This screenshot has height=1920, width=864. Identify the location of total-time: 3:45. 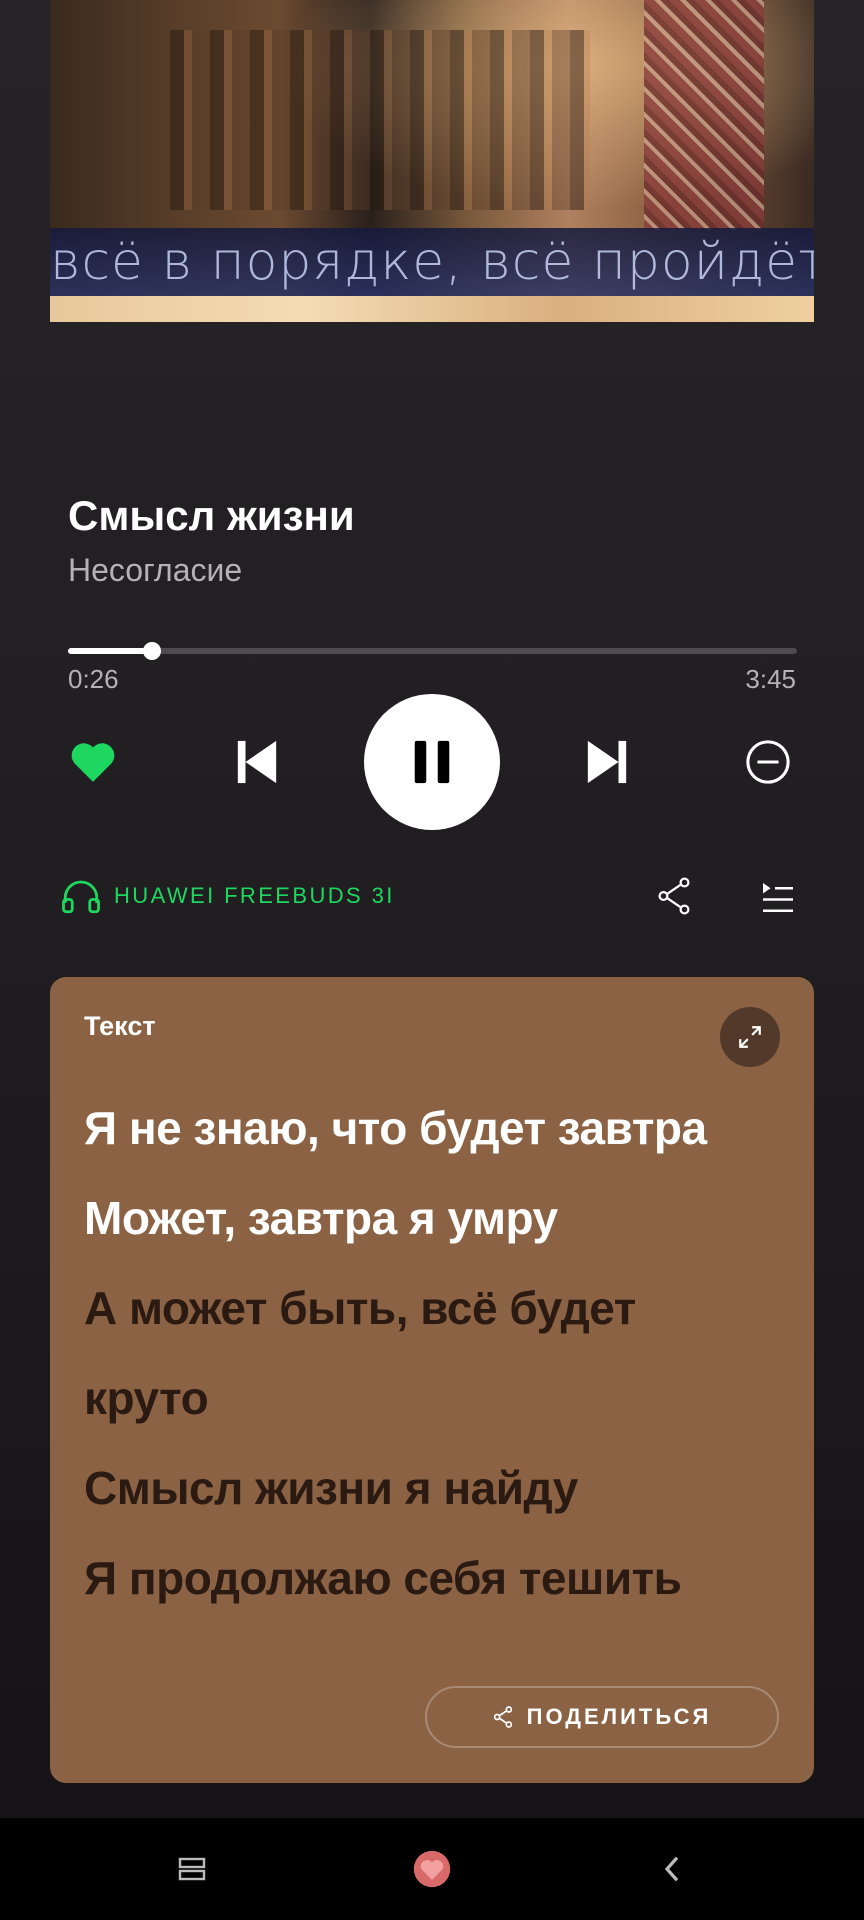
(770, 679).